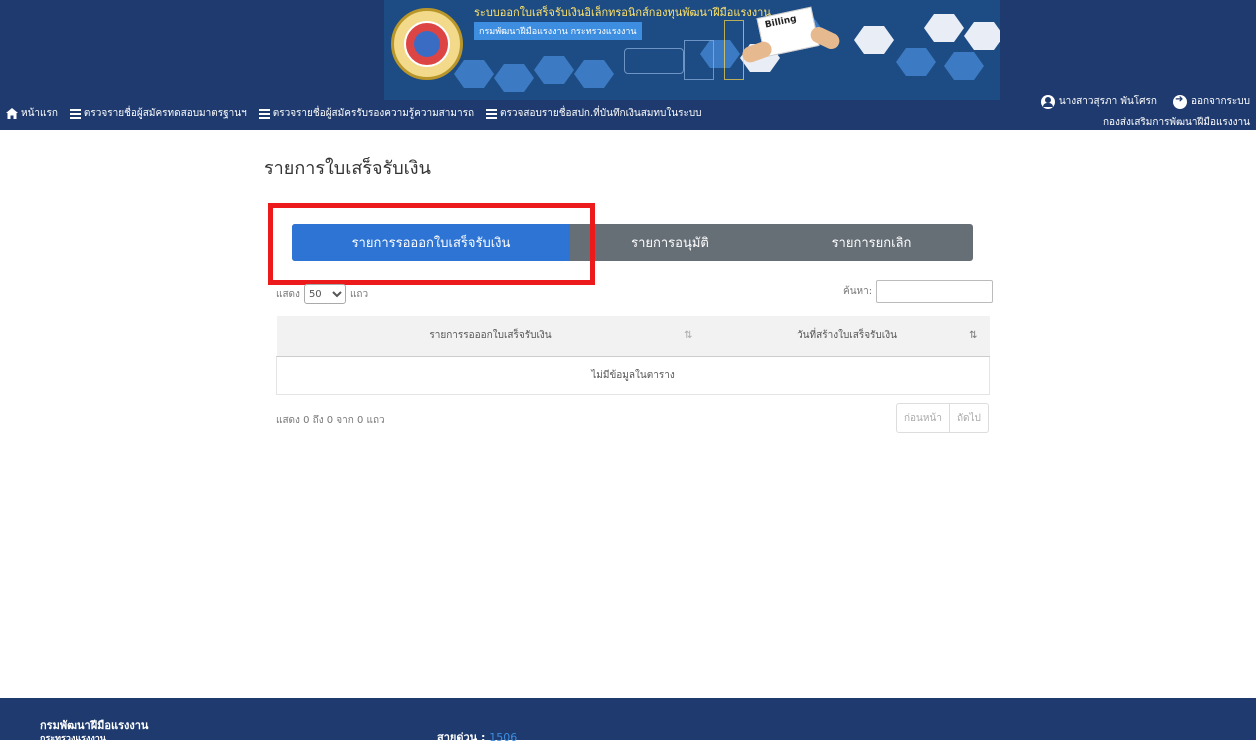 This screenshot has width=1256, height=746. What do you see at coordinates (558, 31) in the screenshot?
I see `banner-subtitle: กรมพัฒนาฝีมือแรงงาน กระทรวงแรงงาน` at bounding box center [558, 31].